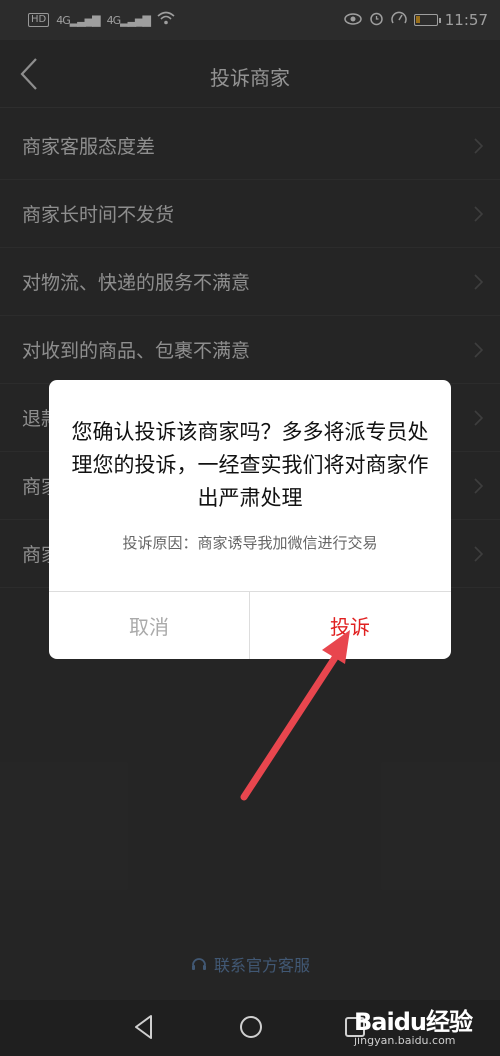 The image size is (500, 1056). I want to click on system-back-button, so click(144, 1029).